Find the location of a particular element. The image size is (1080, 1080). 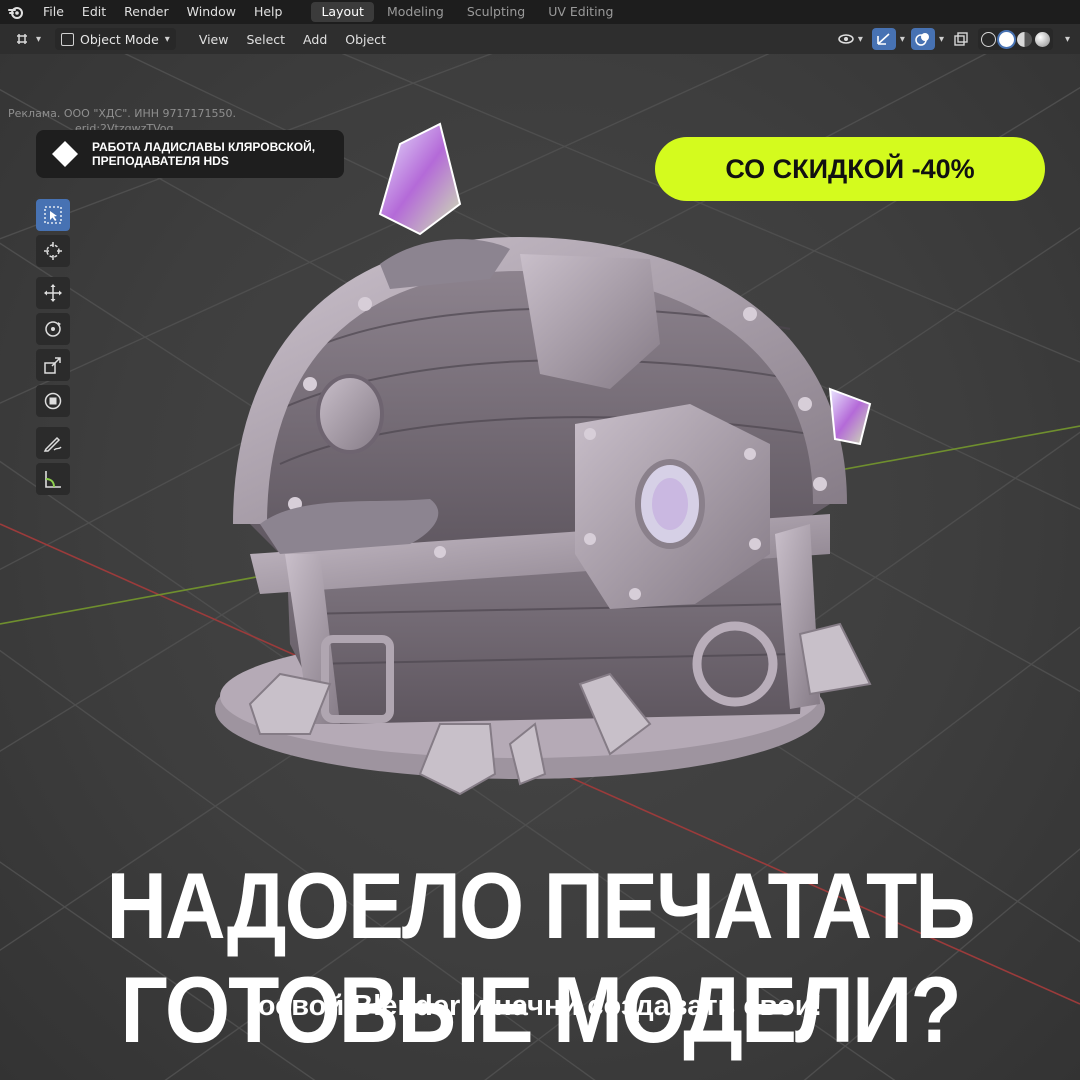

transform-tool is located at coordinates (53, 401).